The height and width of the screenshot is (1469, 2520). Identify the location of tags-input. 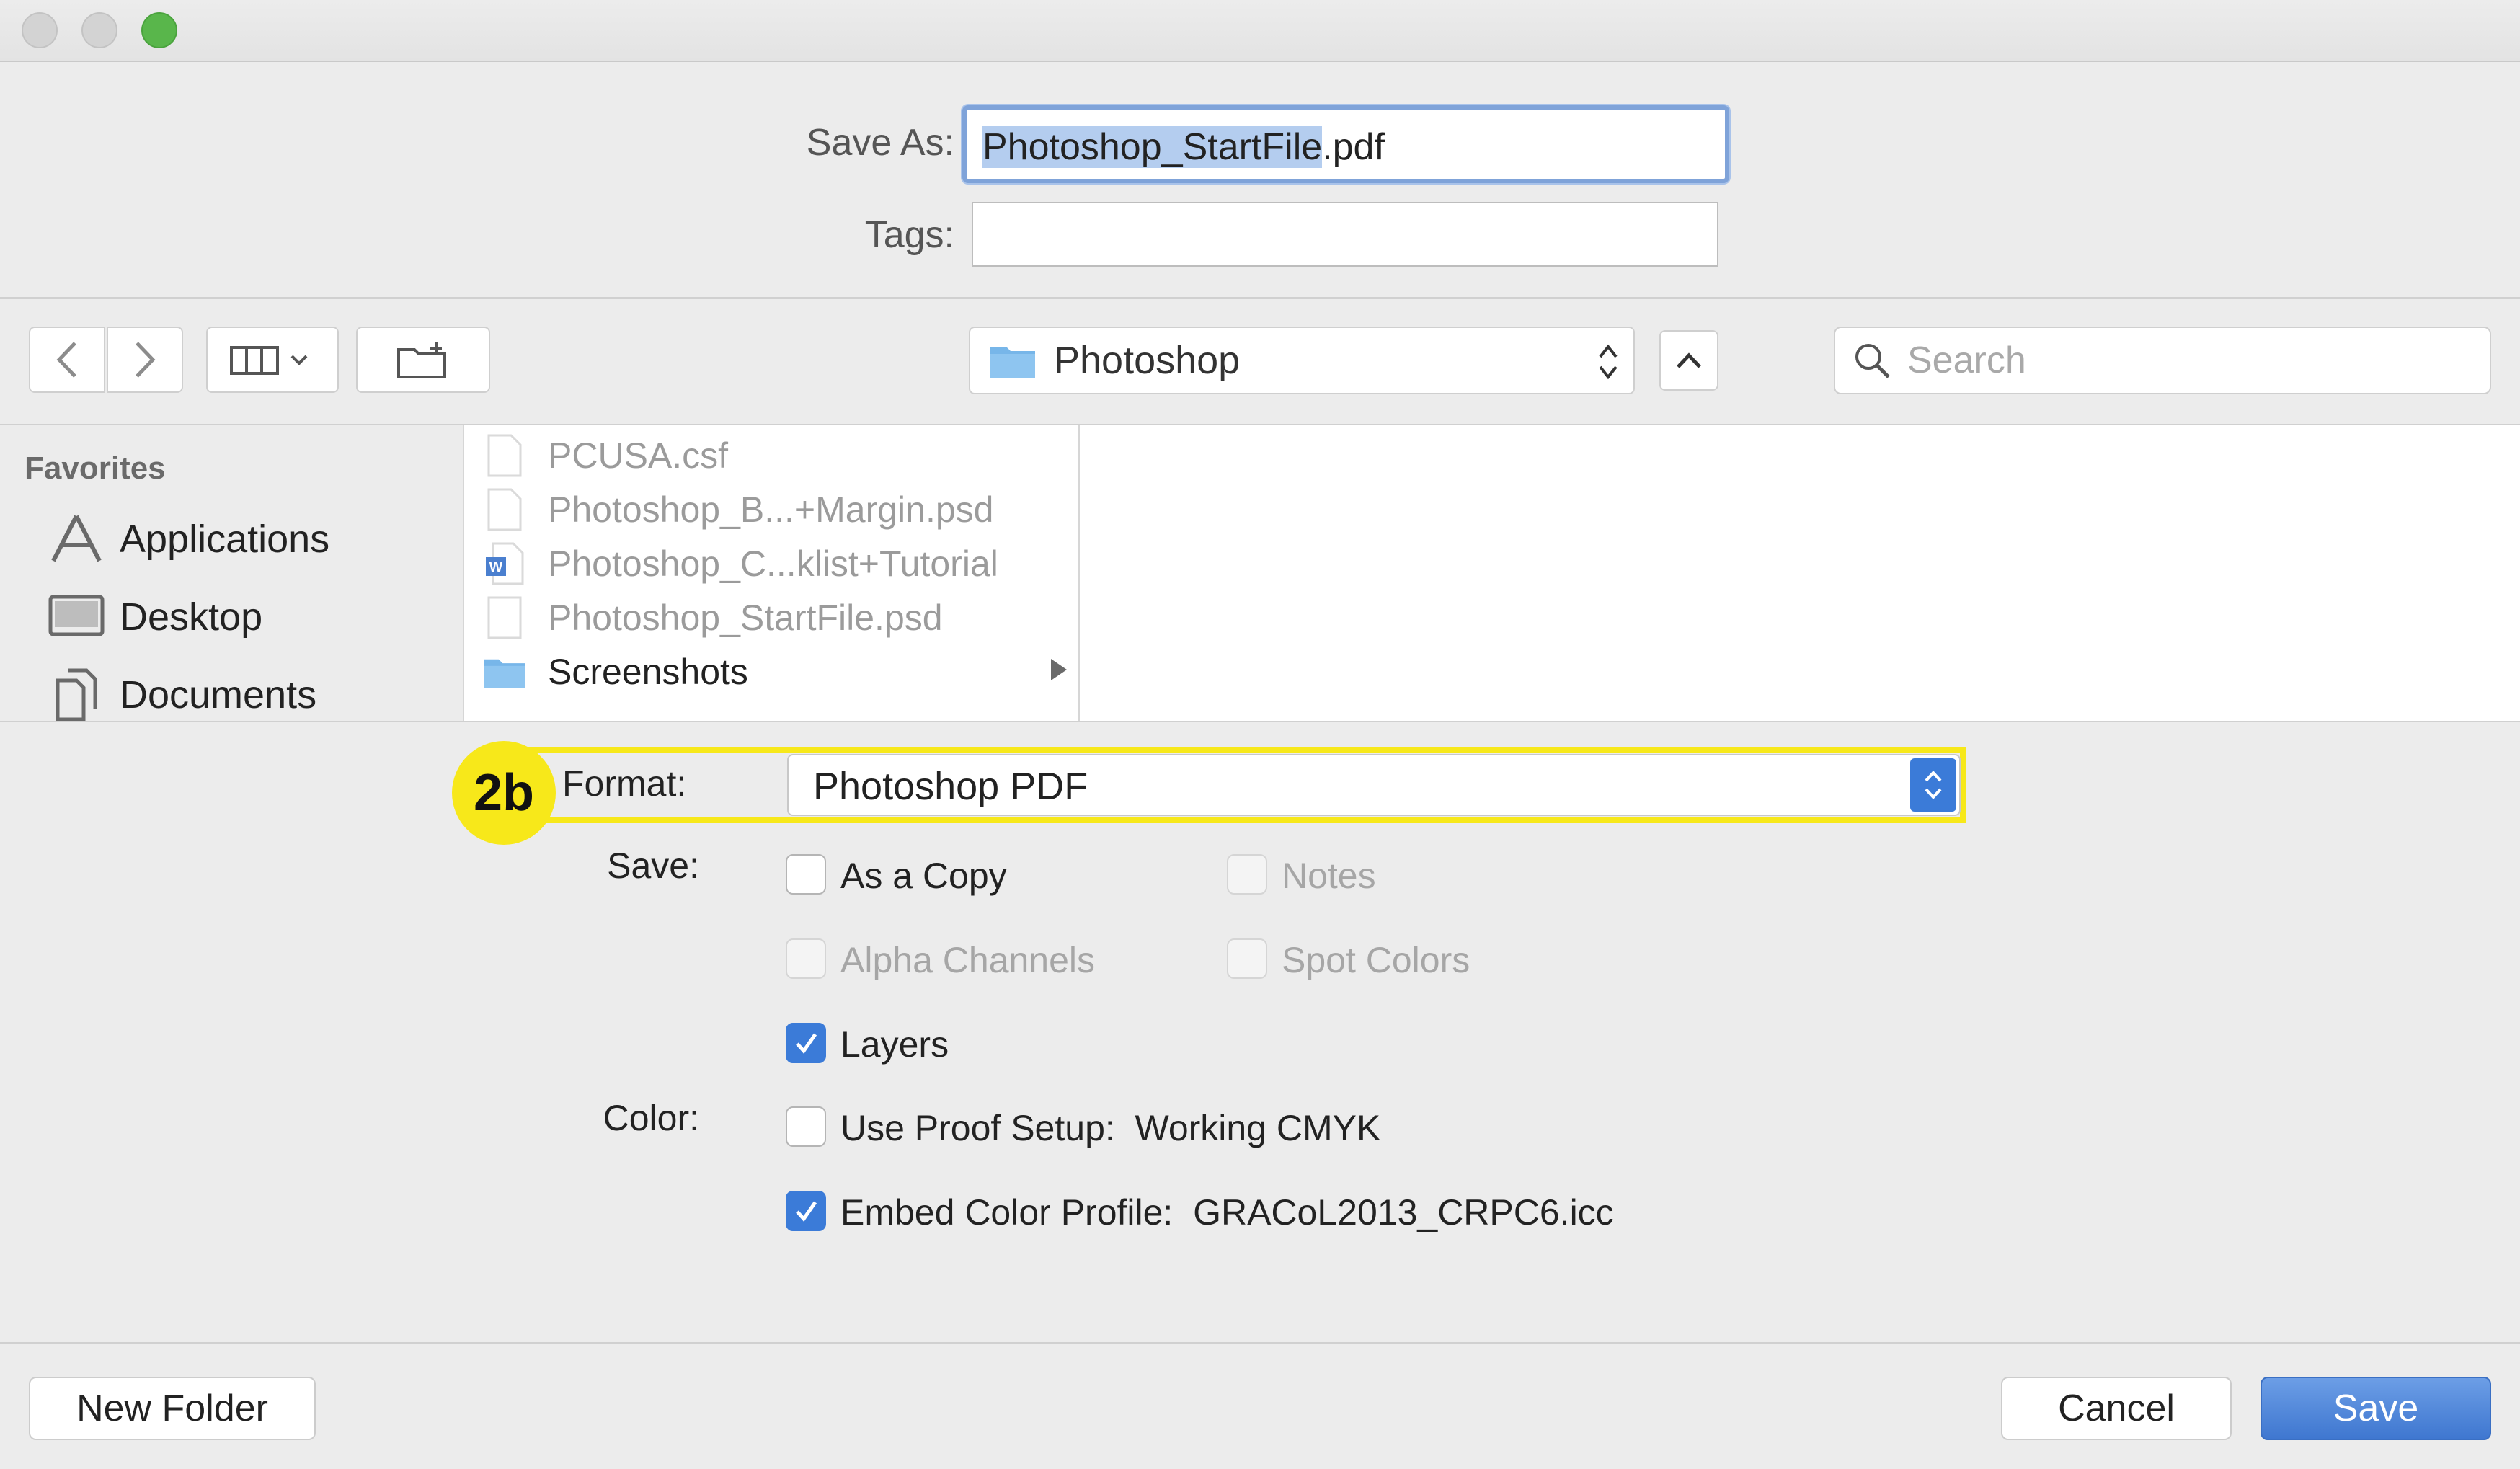
(1345, 234).